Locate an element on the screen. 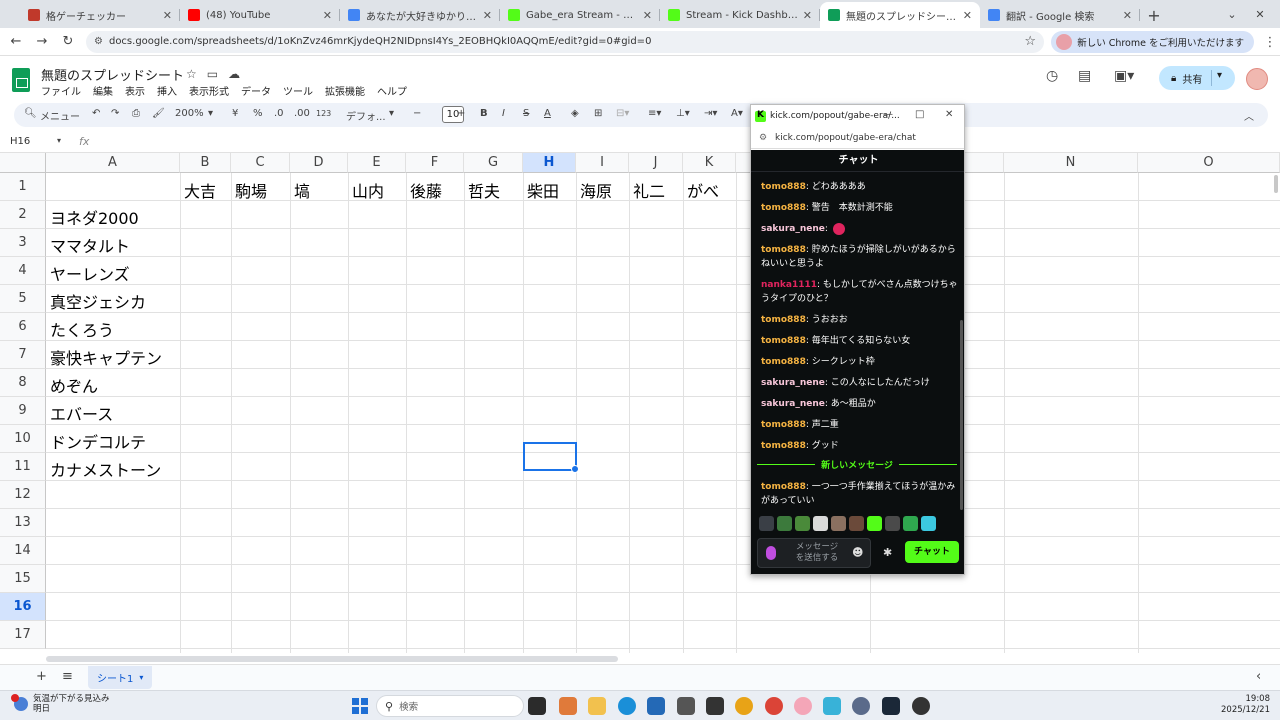  document-title: 無題のスプレッドシート is located at coordinates (112, 74).